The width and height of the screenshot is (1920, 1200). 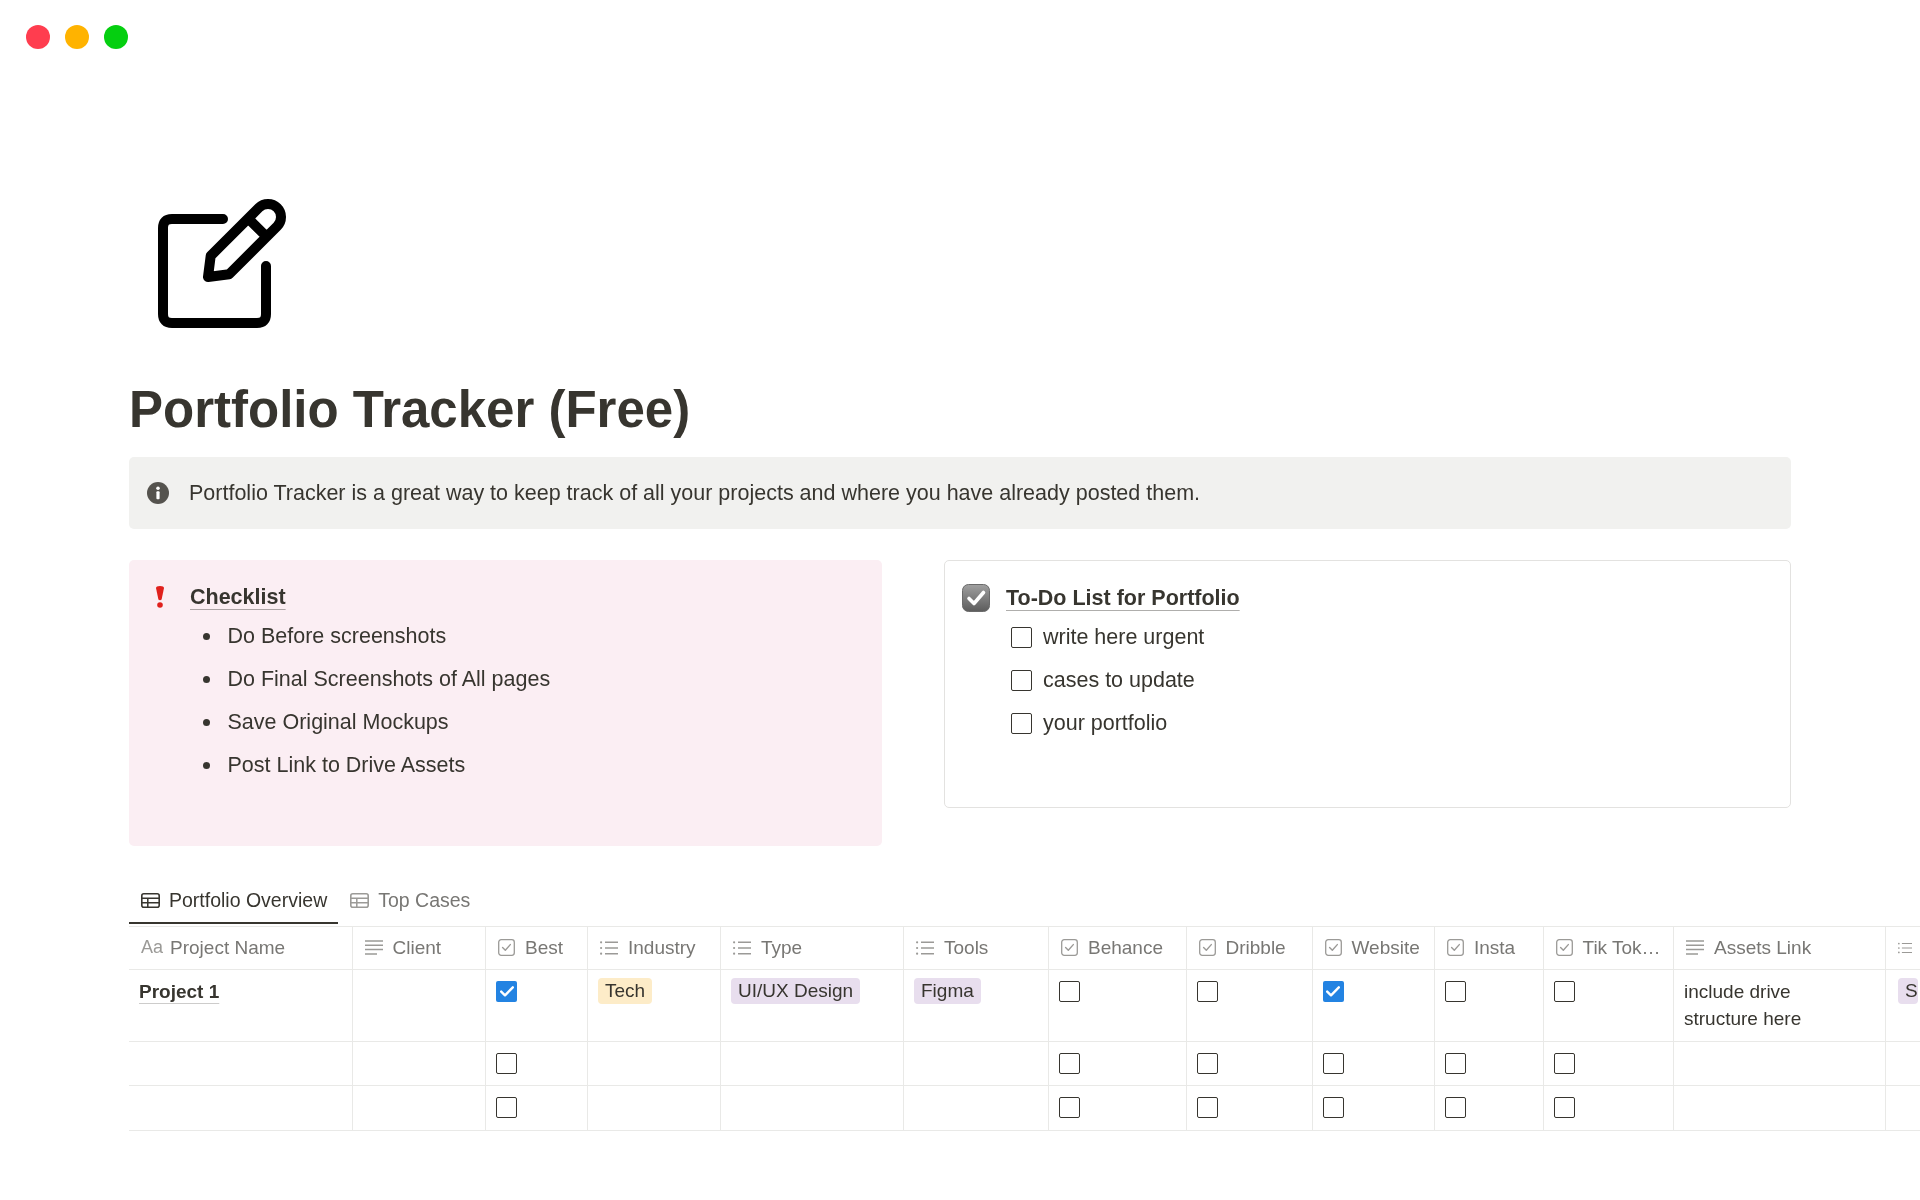 What do you see at coordinates (796, 991) in the screenshot?
I see `option-tag: UI/UX Design` at bounding box center [796, 991].